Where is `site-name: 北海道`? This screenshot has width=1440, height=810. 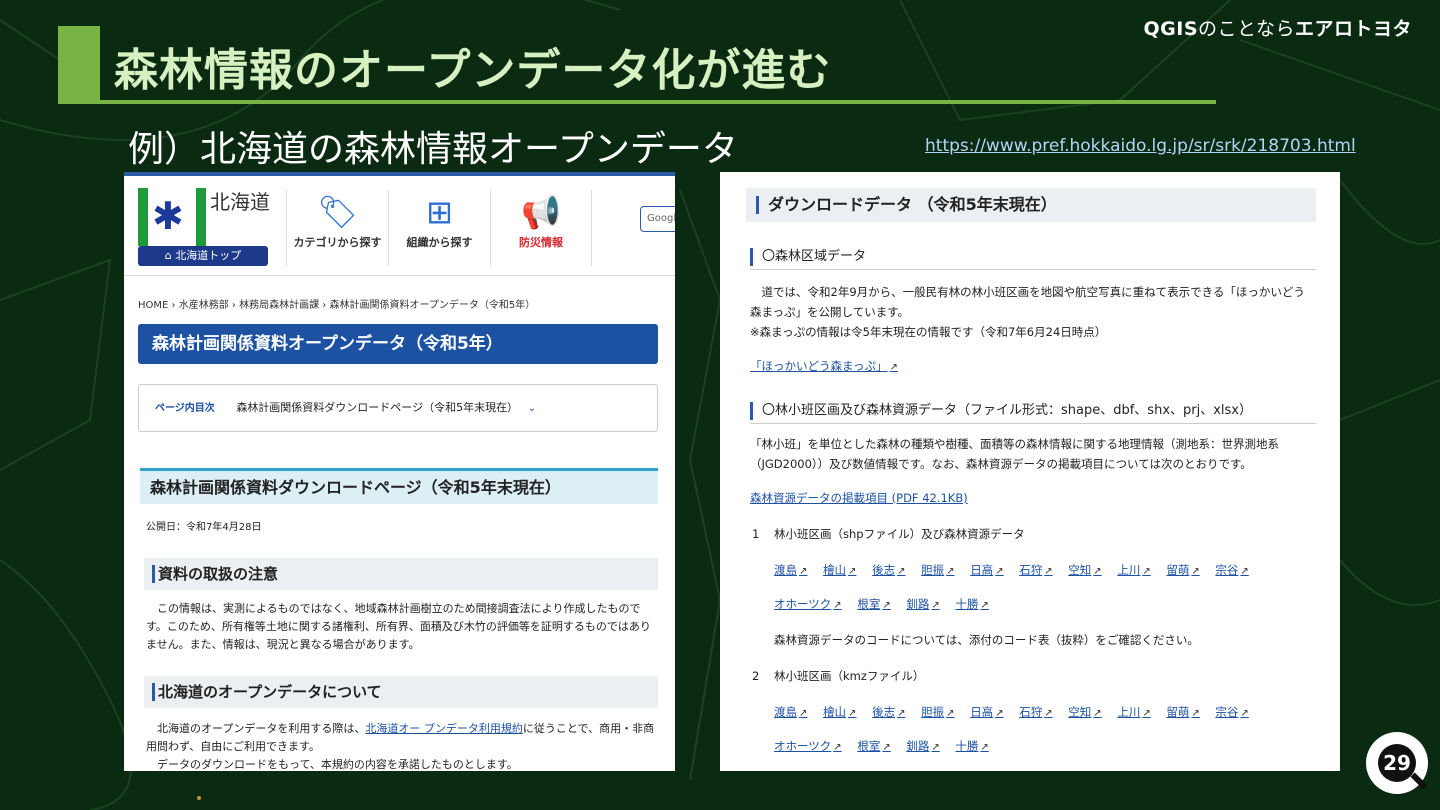
site-name: 北海道 is located at coordinates (240, 202).